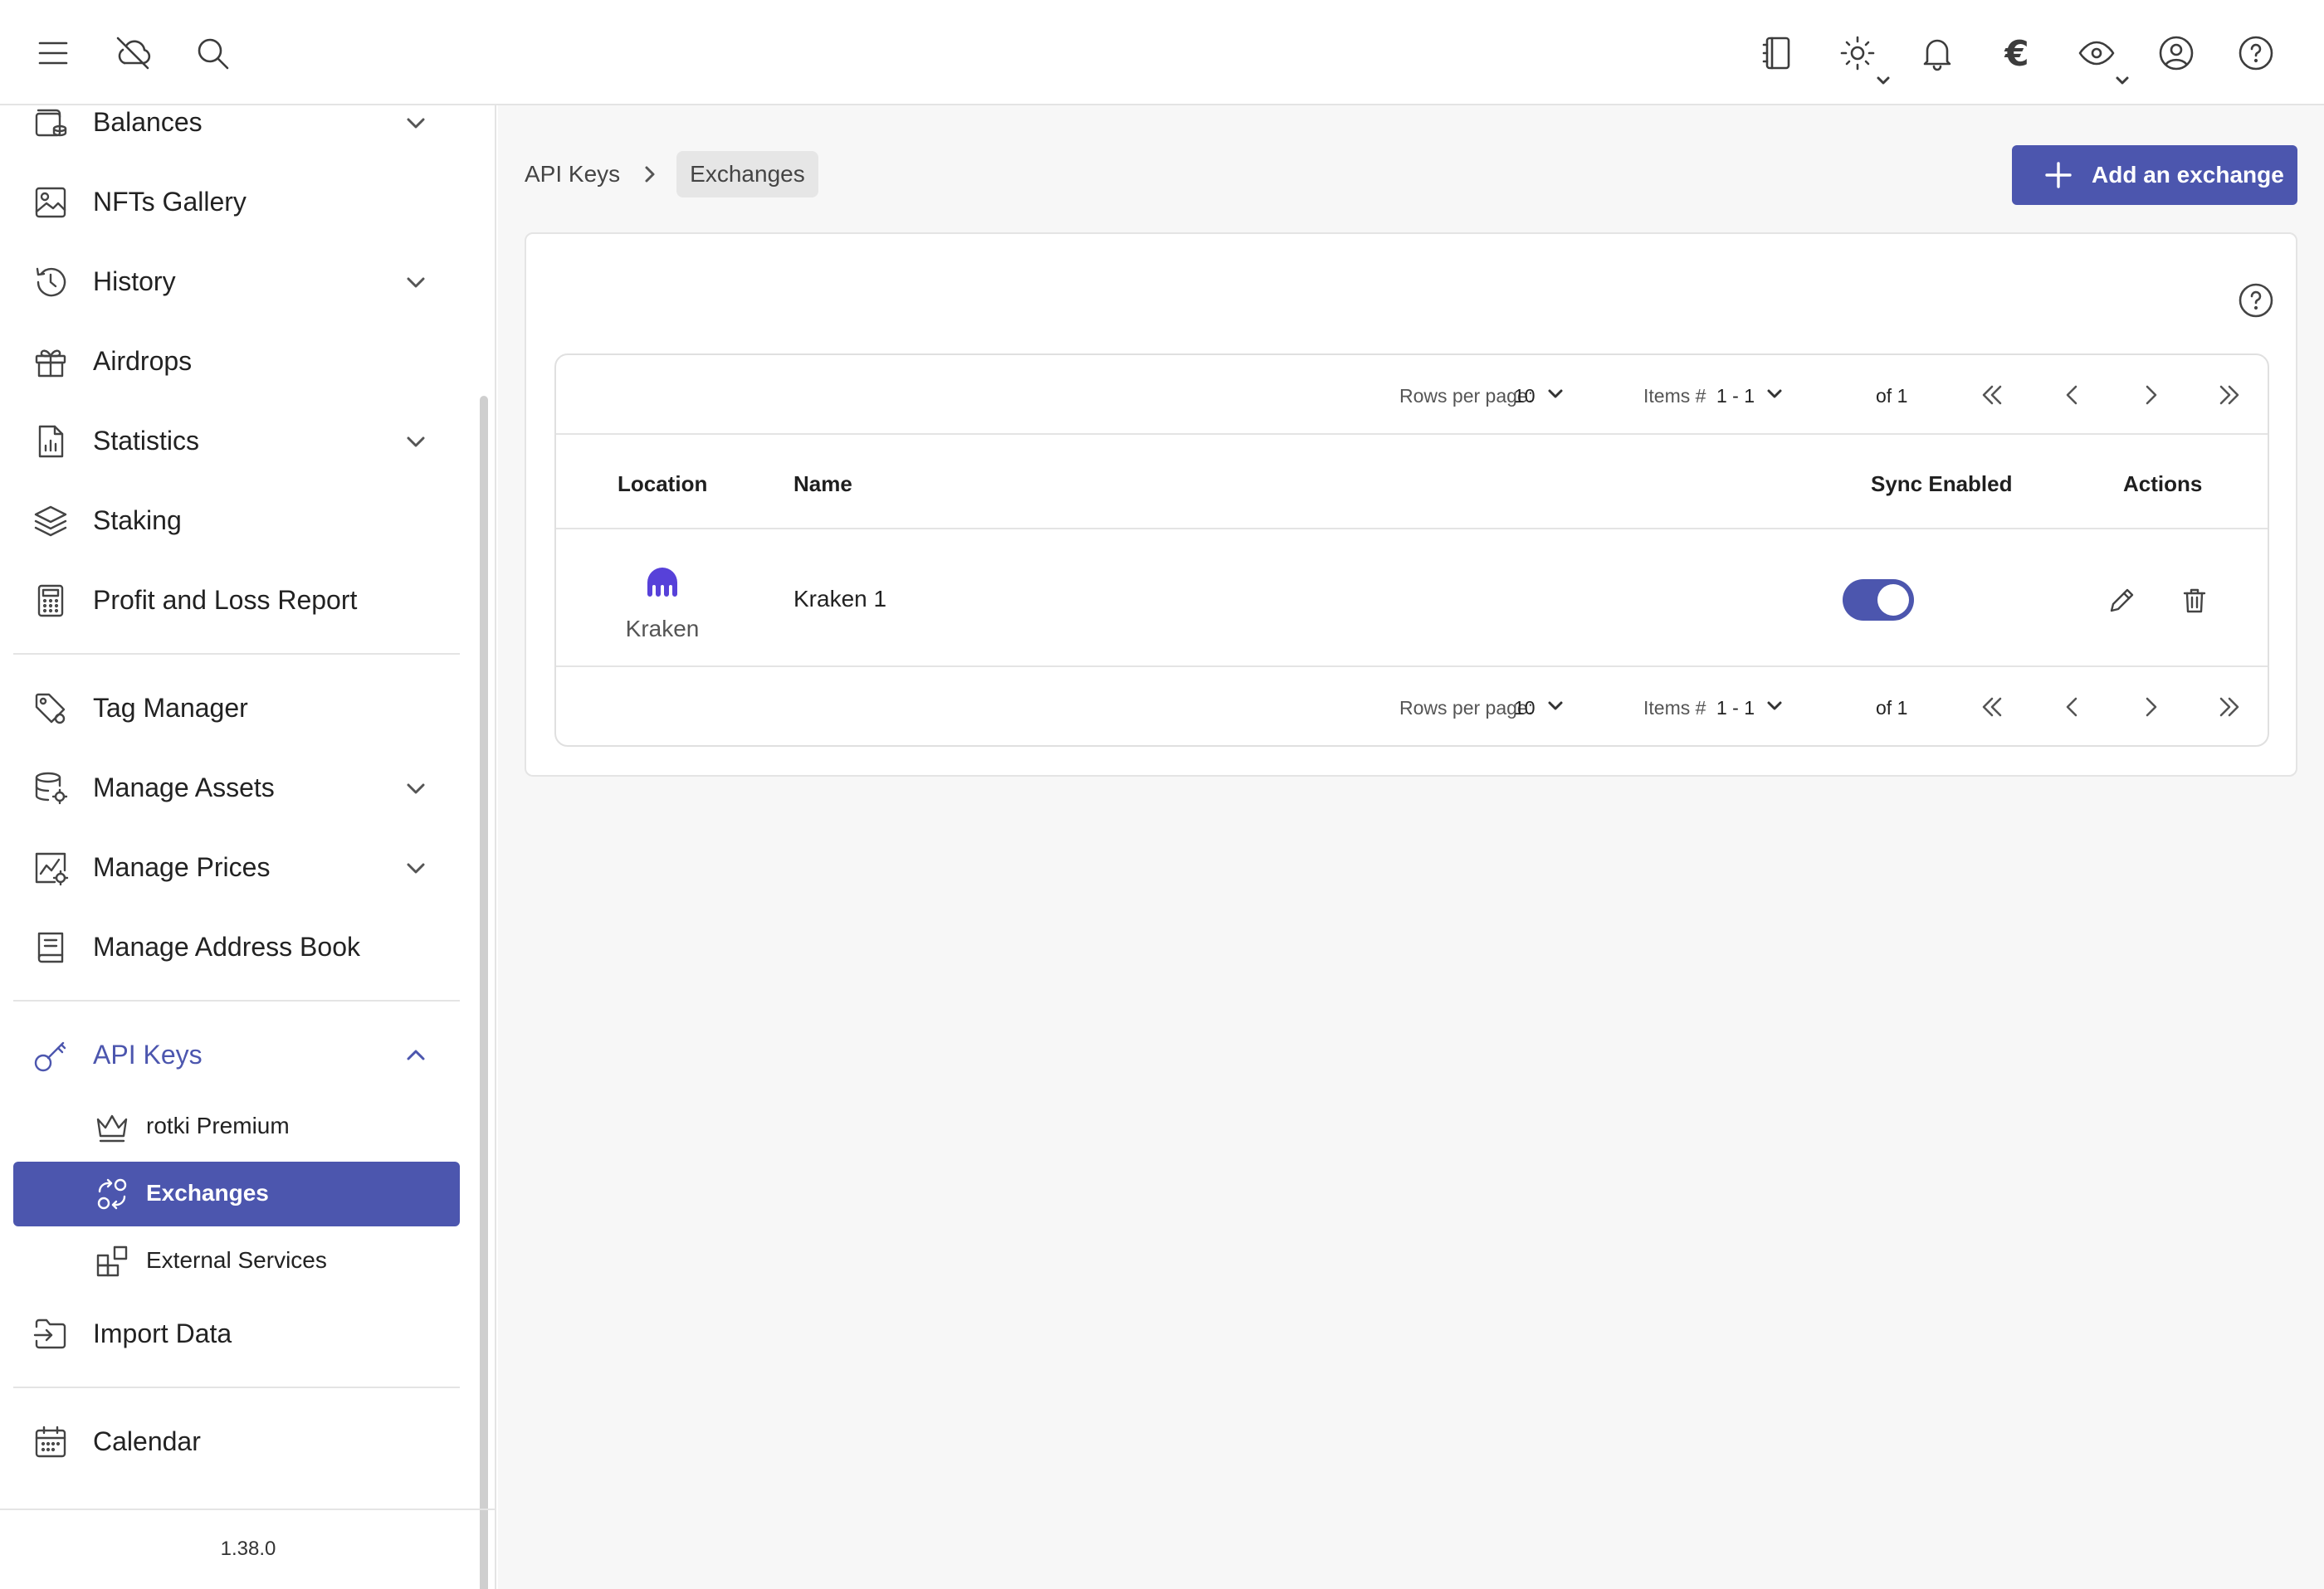 The image size is (2324, 1589). Describe the element at coordinates (2195, 600) in the screenshot. I see `delete-trash-icon` at that location.